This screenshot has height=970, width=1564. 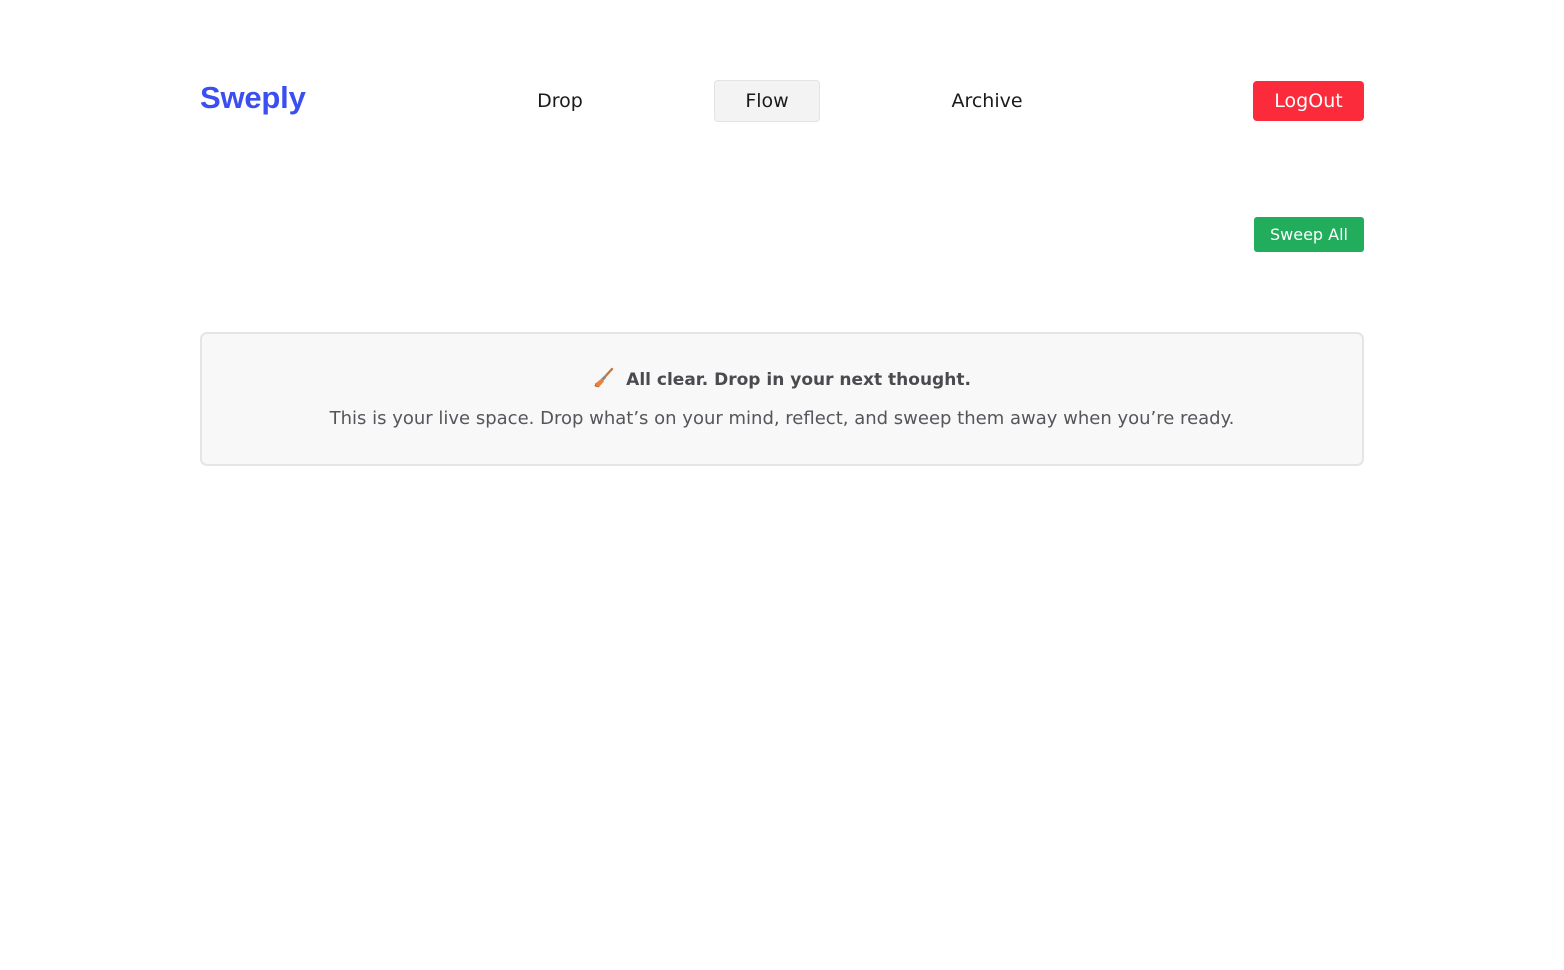 I want to click on sweep-all-button: Sweep All, so click(x=1309, y=234).